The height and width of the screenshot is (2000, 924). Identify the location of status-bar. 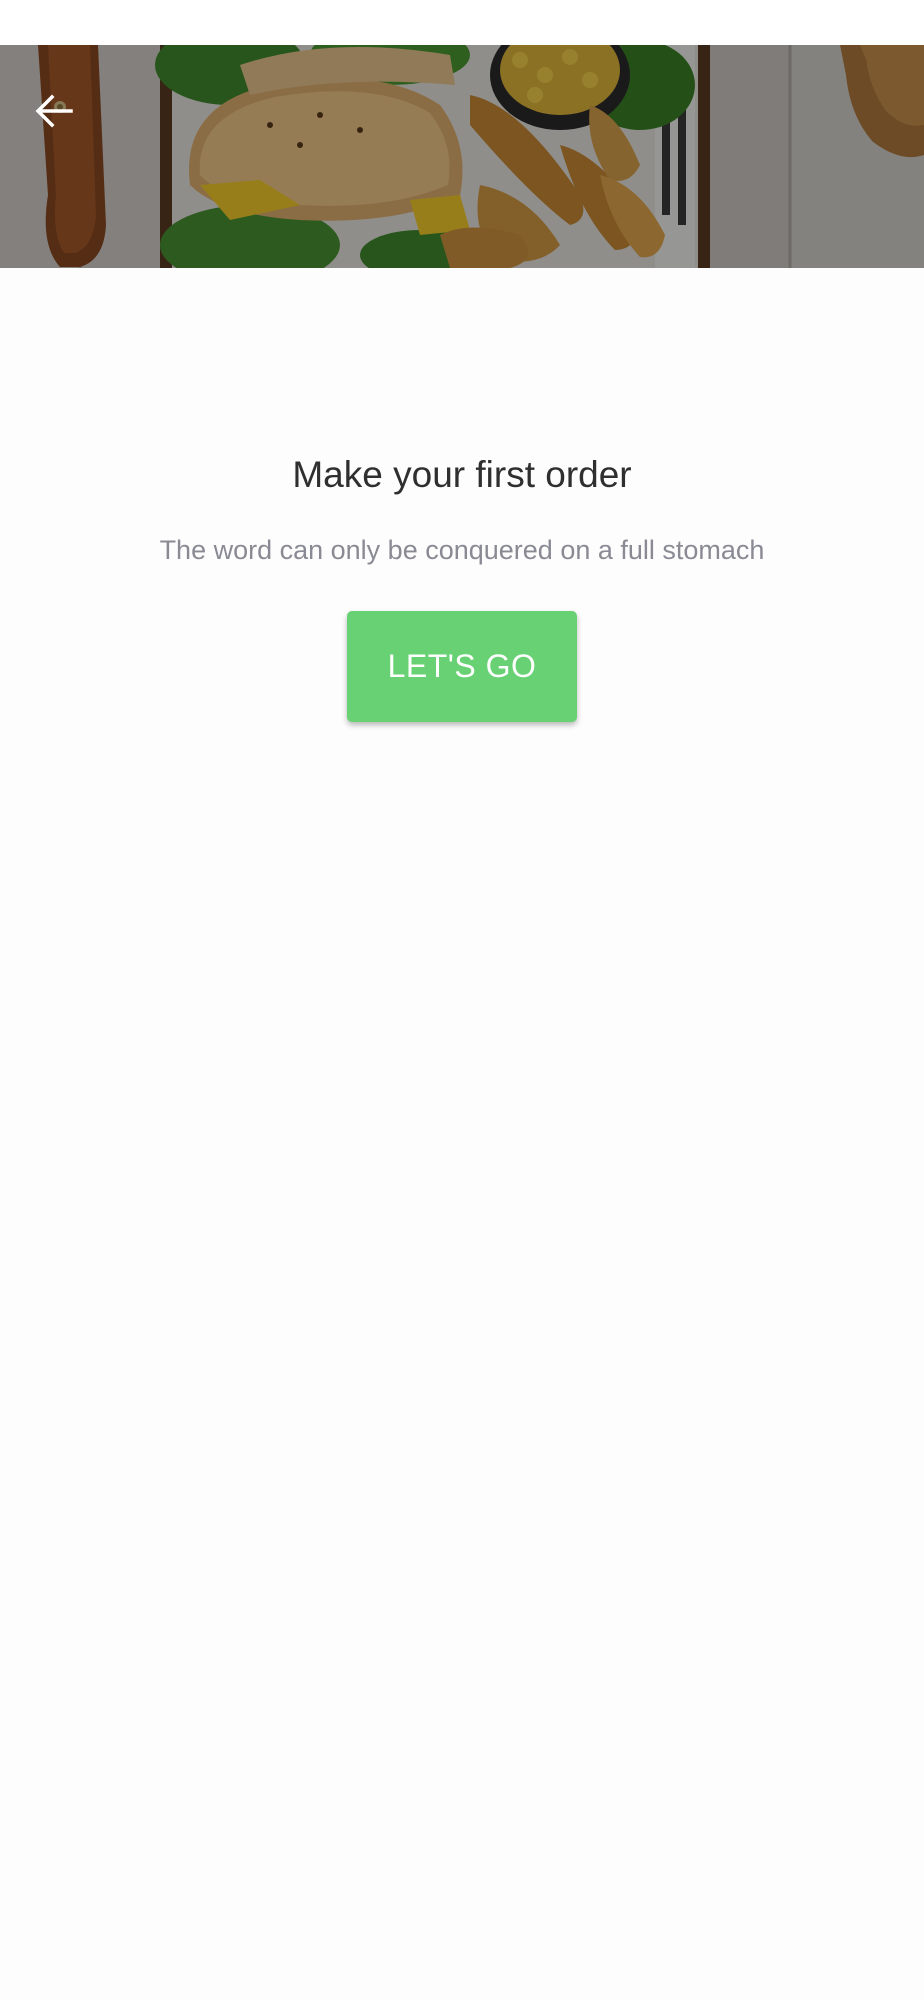
(462, 22).